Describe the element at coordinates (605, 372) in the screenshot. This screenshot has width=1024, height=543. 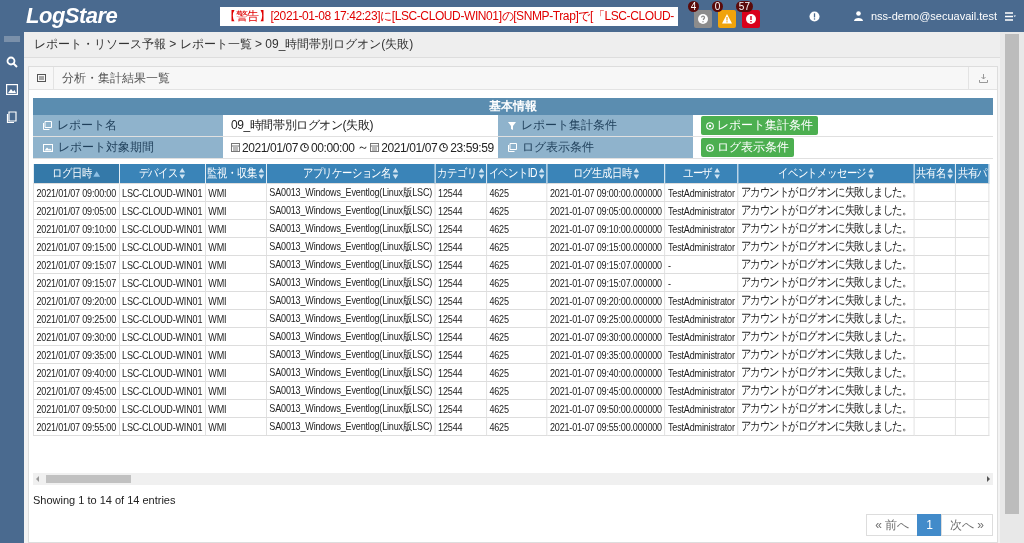
I see `table-cell: 2021-01-07 09:40:00.000000` at that location.